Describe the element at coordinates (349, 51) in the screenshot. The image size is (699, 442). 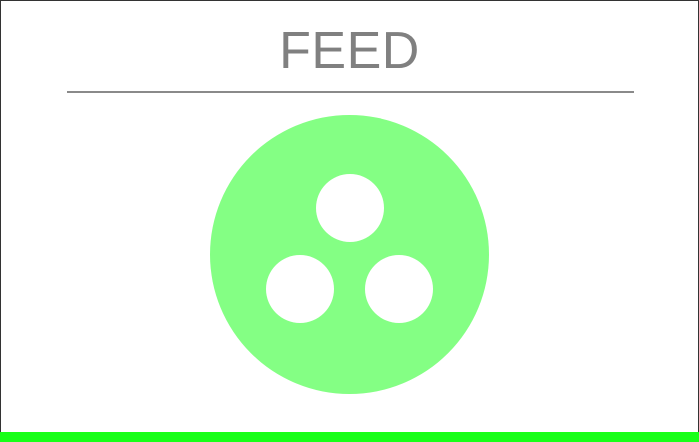
I see `page-title: FEED` at that location.